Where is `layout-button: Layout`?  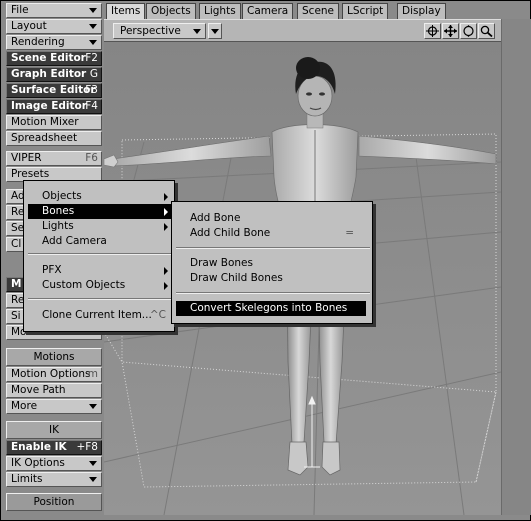 layout-button: Layout is located at coordinates (54, 26).